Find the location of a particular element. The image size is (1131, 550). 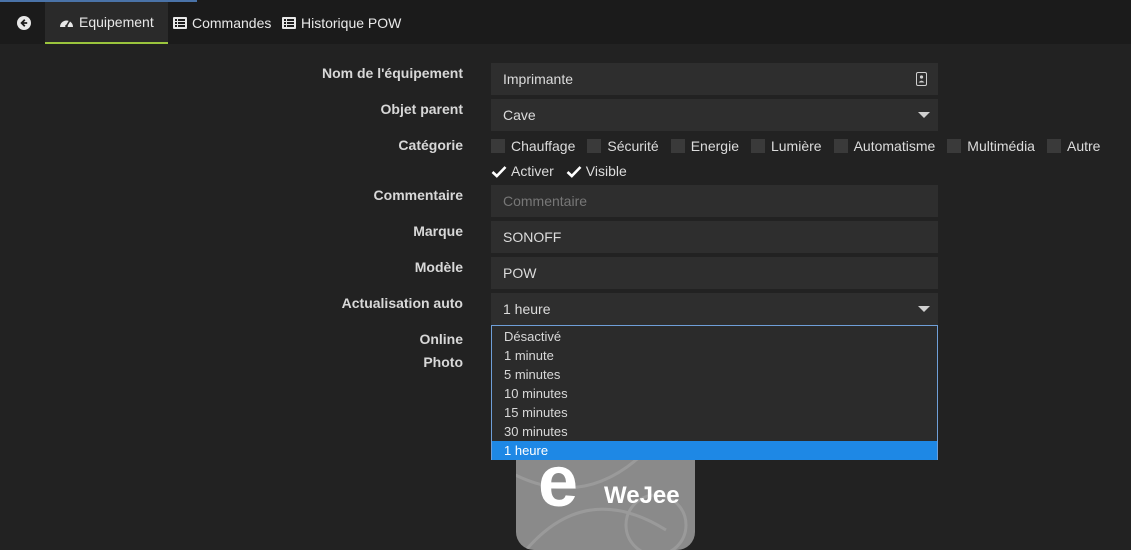

nom-input is located at coordinates (714, 79).